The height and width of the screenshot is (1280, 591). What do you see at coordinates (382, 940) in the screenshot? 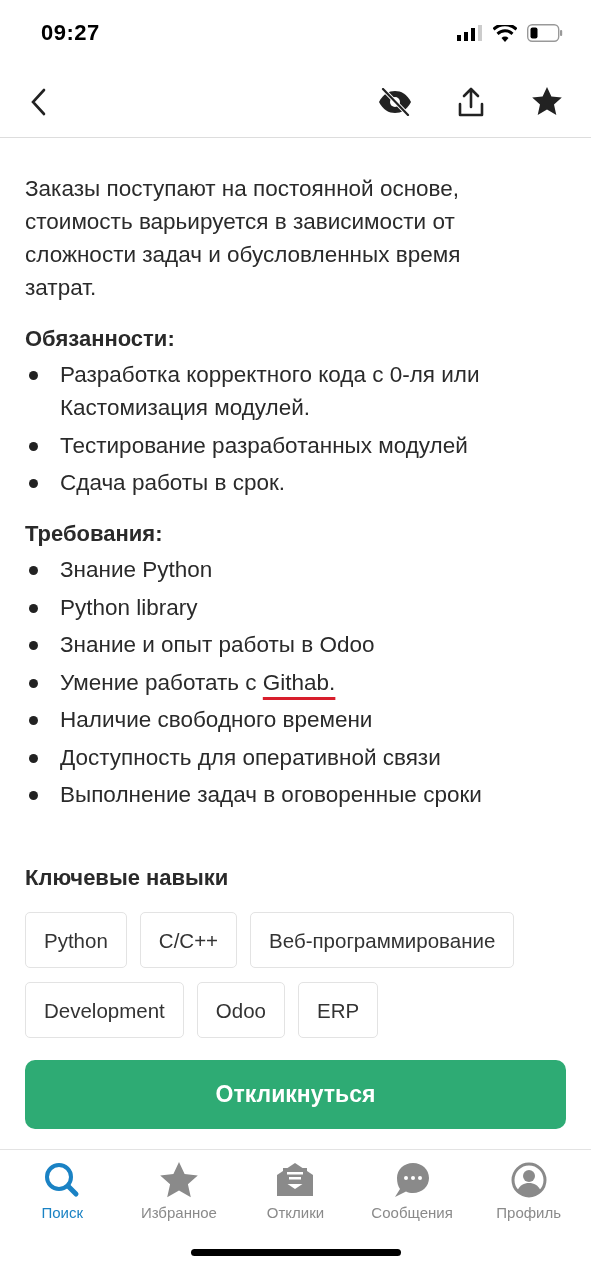
I see `skill-tag: Веб-программирование` at bounding box center [382, 940].